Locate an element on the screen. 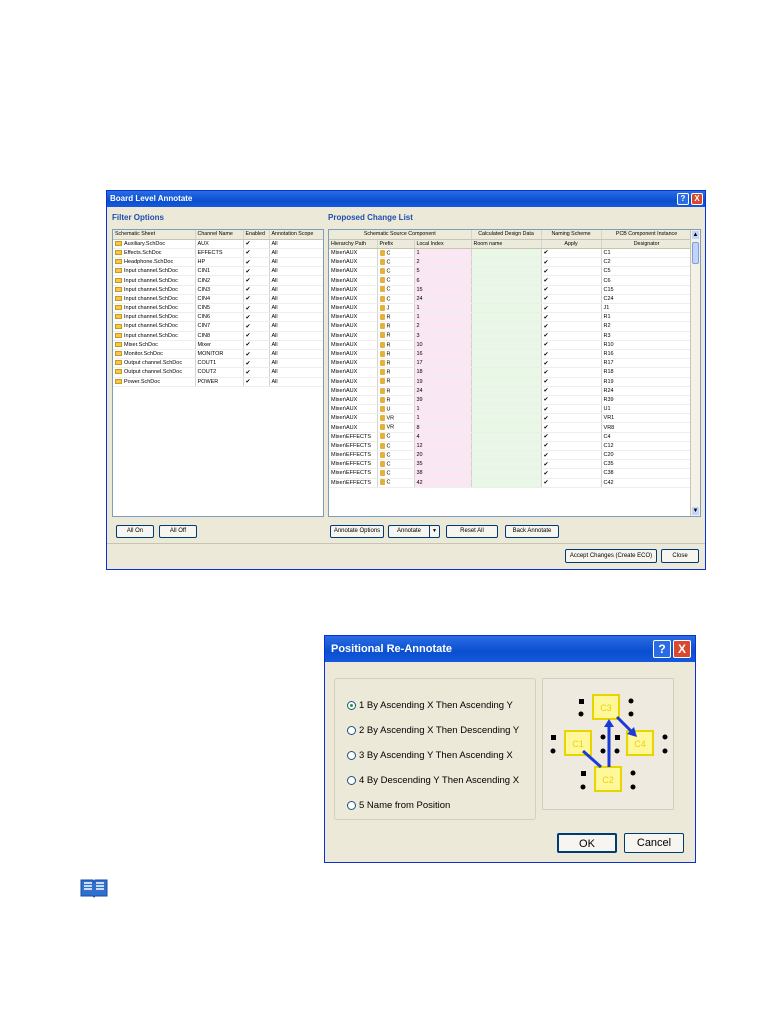  filter-row: Input channel.SchDoc CIN7 ✔ All is located at coordinates (218, 326).